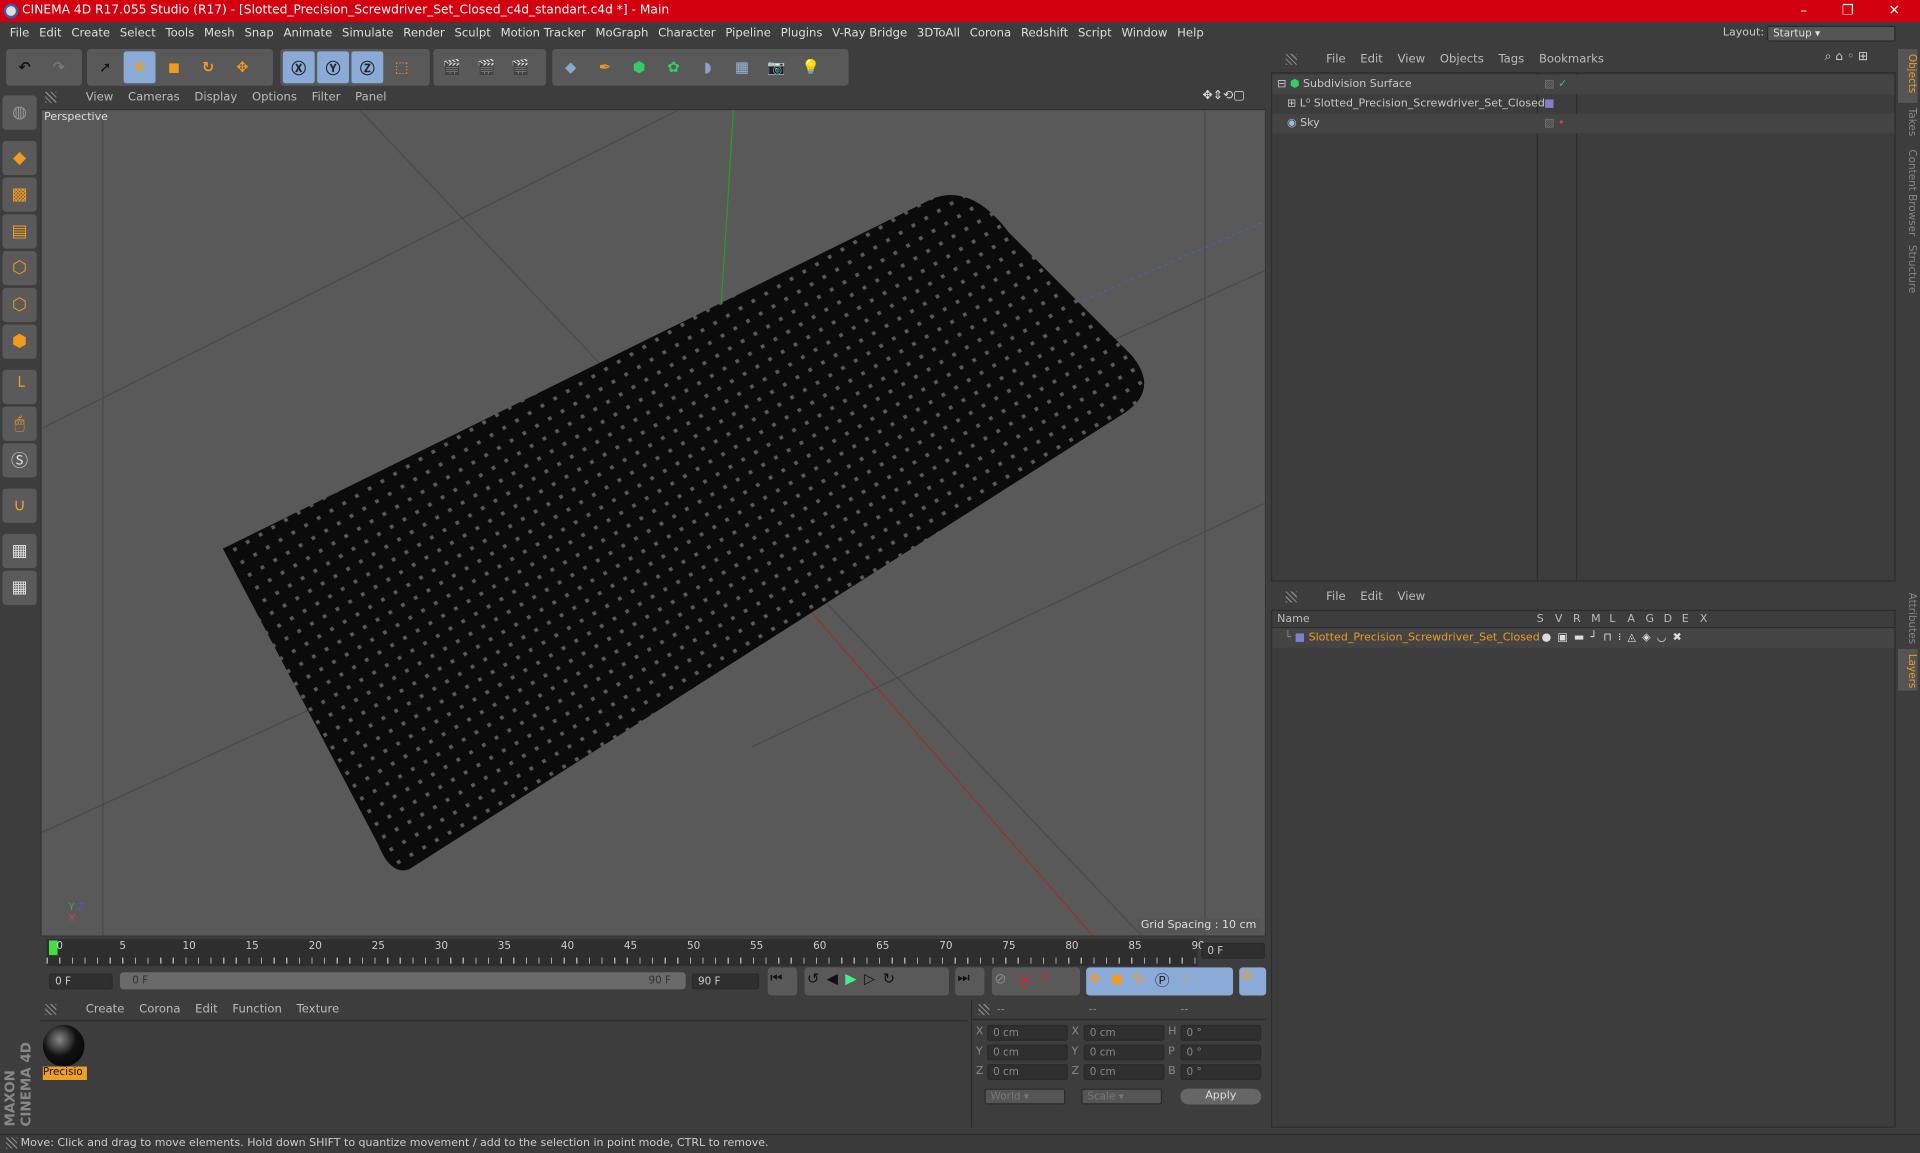 Image resolution: width=1920 pixels, height=1153 pixels. Describe the element at coordinates (1596, 619) in the screenshot. I see `layer-column-m: M` at that location.